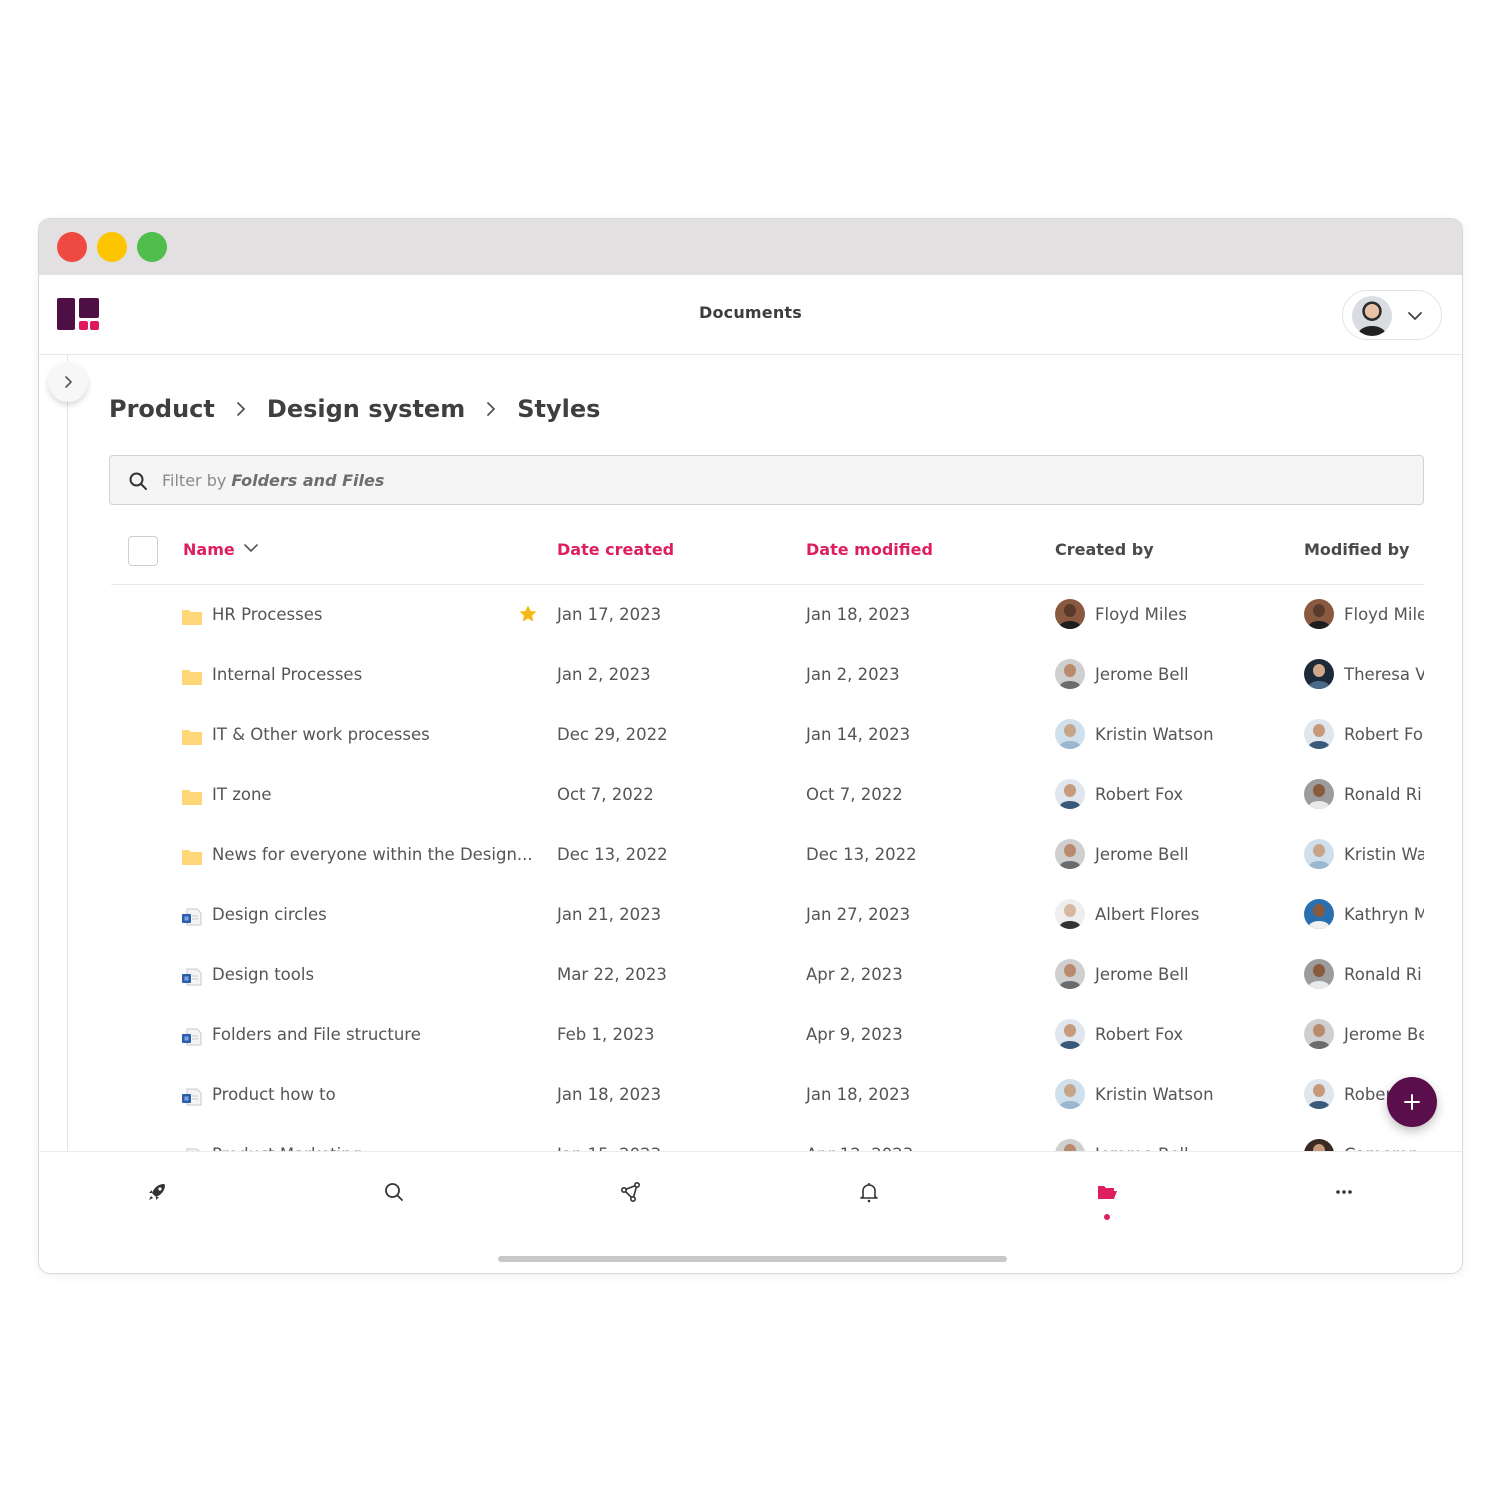 The width and height of the screenshot is (1500, 1500). I want to click on modified-by: Floyd Mile, so click(1364, 614).